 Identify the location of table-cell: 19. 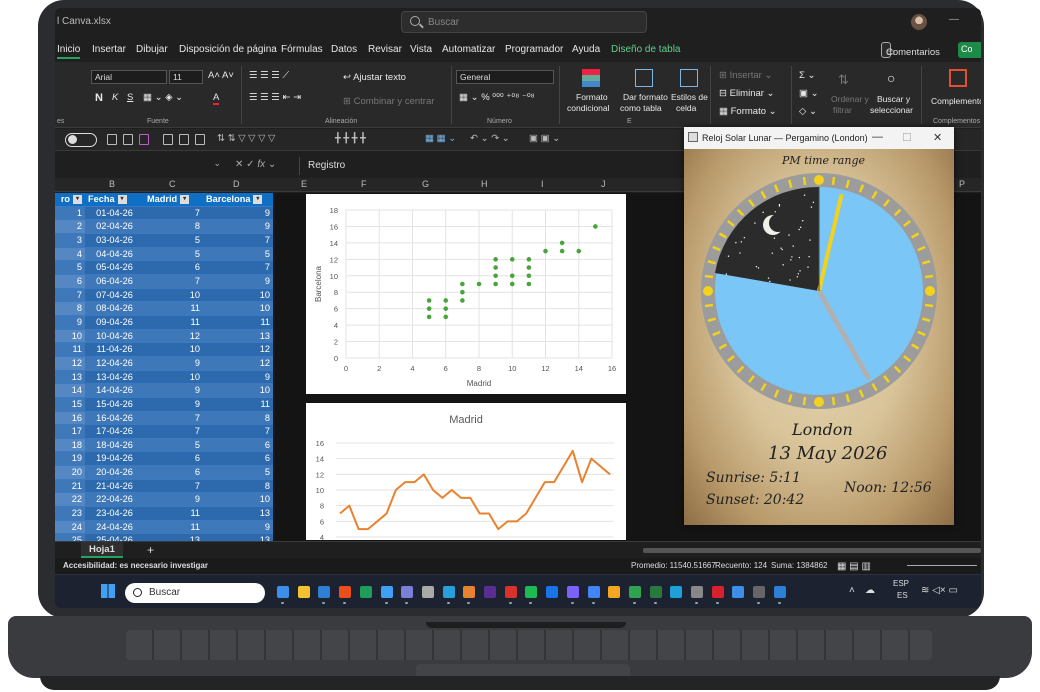
(70, 459).